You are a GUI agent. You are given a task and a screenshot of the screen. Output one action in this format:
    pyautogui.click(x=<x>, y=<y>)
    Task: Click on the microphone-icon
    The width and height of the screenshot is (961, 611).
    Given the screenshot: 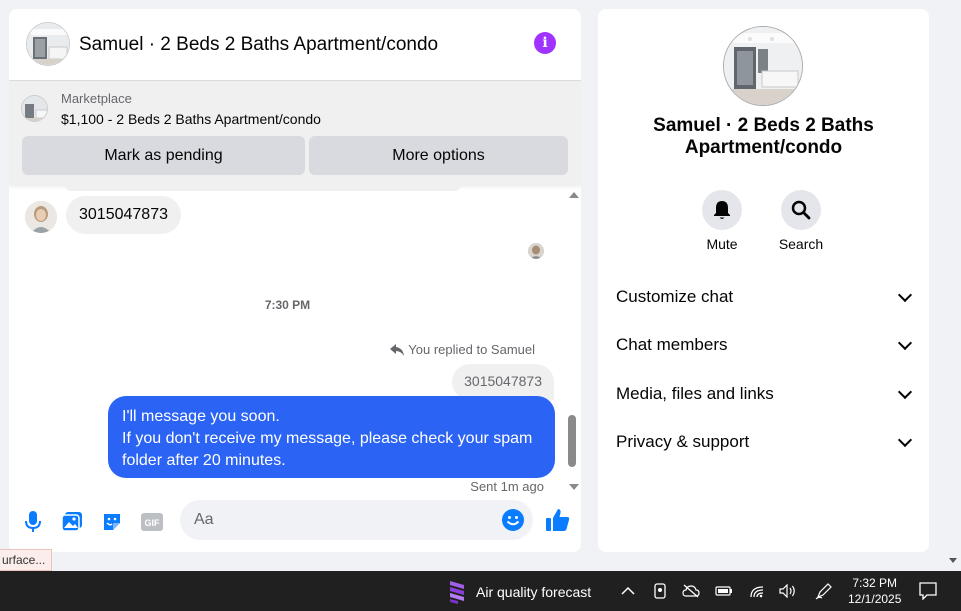 What is the action you would take?
    pyautogui.click(x=33, y=522)
    